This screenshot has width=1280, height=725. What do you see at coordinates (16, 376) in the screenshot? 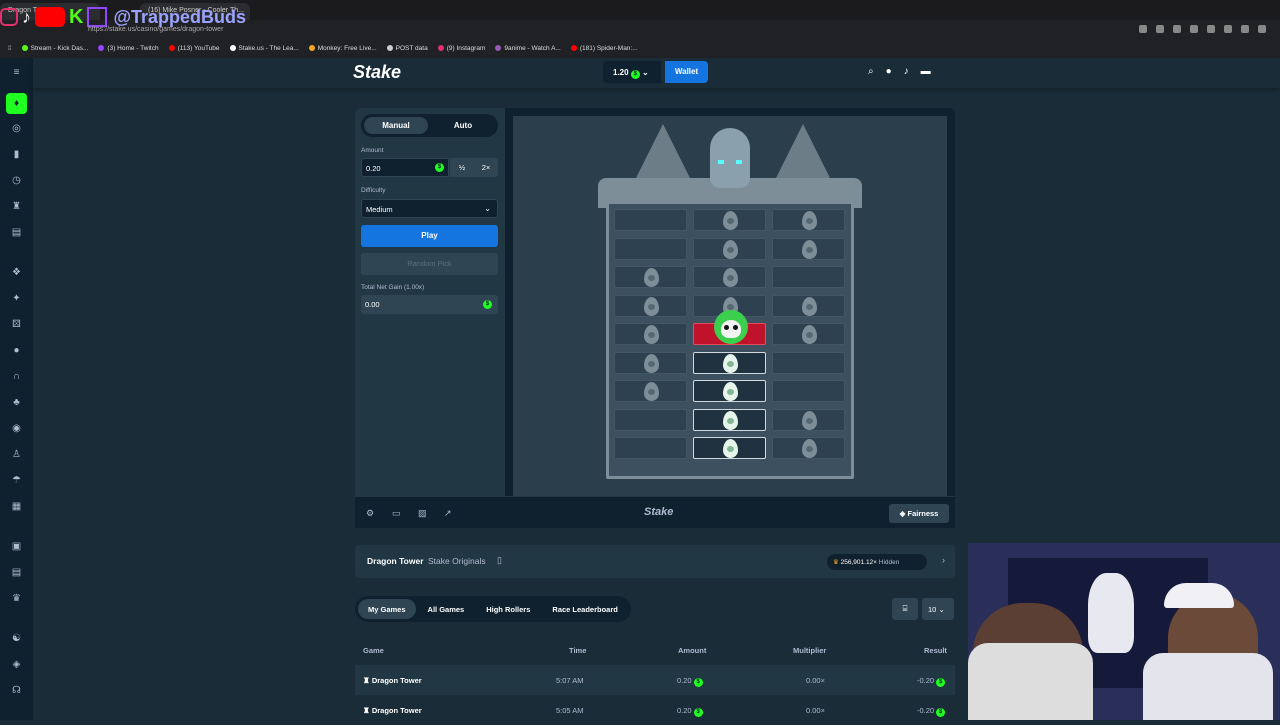
I see `headphones-icon: ∩` at bounding box center [16, 376].